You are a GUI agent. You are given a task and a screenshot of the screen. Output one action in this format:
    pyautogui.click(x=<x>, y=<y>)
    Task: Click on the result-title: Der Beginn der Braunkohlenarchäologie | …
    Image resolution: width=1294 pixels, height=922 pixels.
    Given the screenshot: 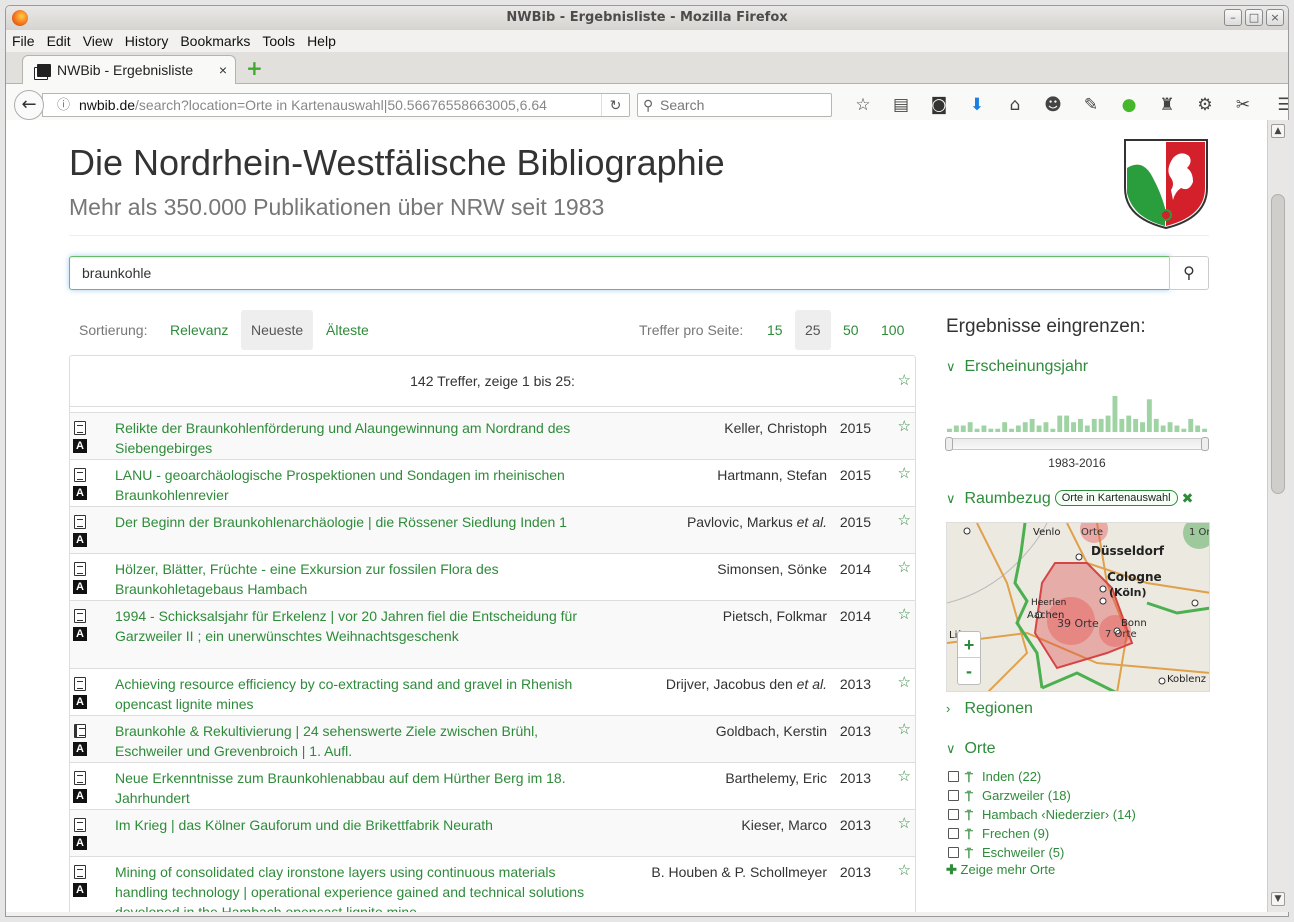 What is the action you would take?
    pyautogui.click(x=360, y=522)
    